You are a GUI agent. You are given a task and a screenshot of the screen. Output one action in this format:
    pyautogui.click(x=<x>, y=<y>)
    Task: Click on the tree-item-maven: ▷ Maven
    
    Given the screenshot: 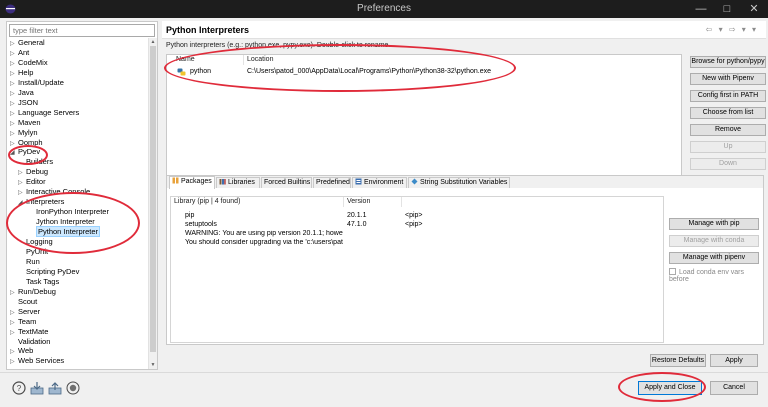 What is the action you would take?
    pyautogui.click(x=25, y=122)
    